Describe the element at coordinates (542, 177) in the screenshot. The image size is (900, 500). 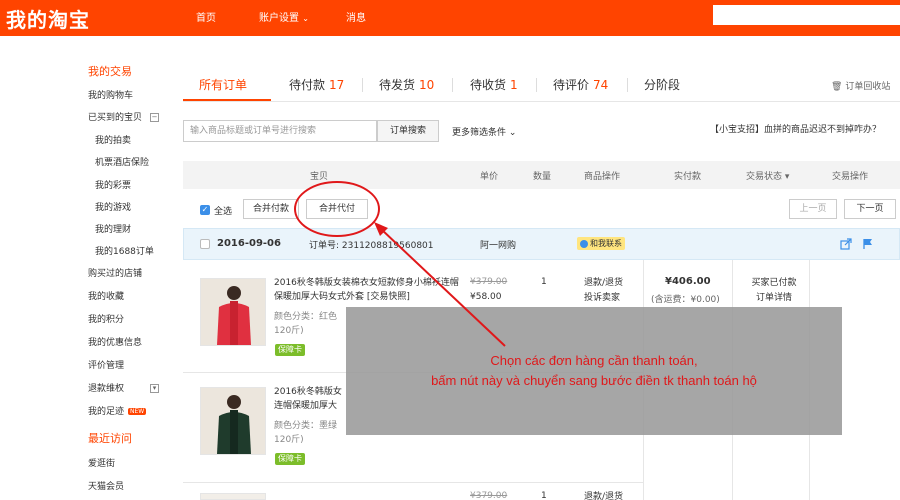
I see `col-quantity: 数量` at that location.